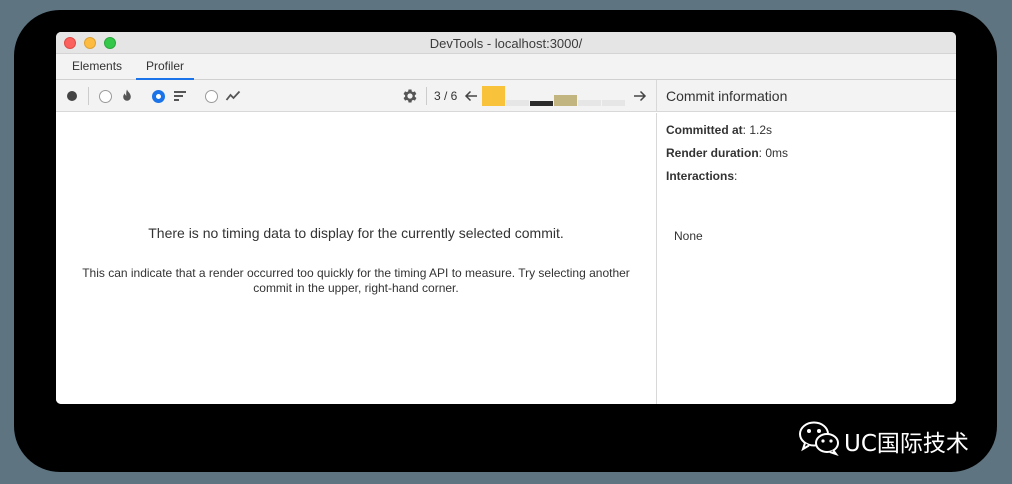 The height and width of the screenshot is (484, 1012). What do you see at coordinates (72, 96) in the screenshot?
I see `record-icon` at bounding box center [72, 96].